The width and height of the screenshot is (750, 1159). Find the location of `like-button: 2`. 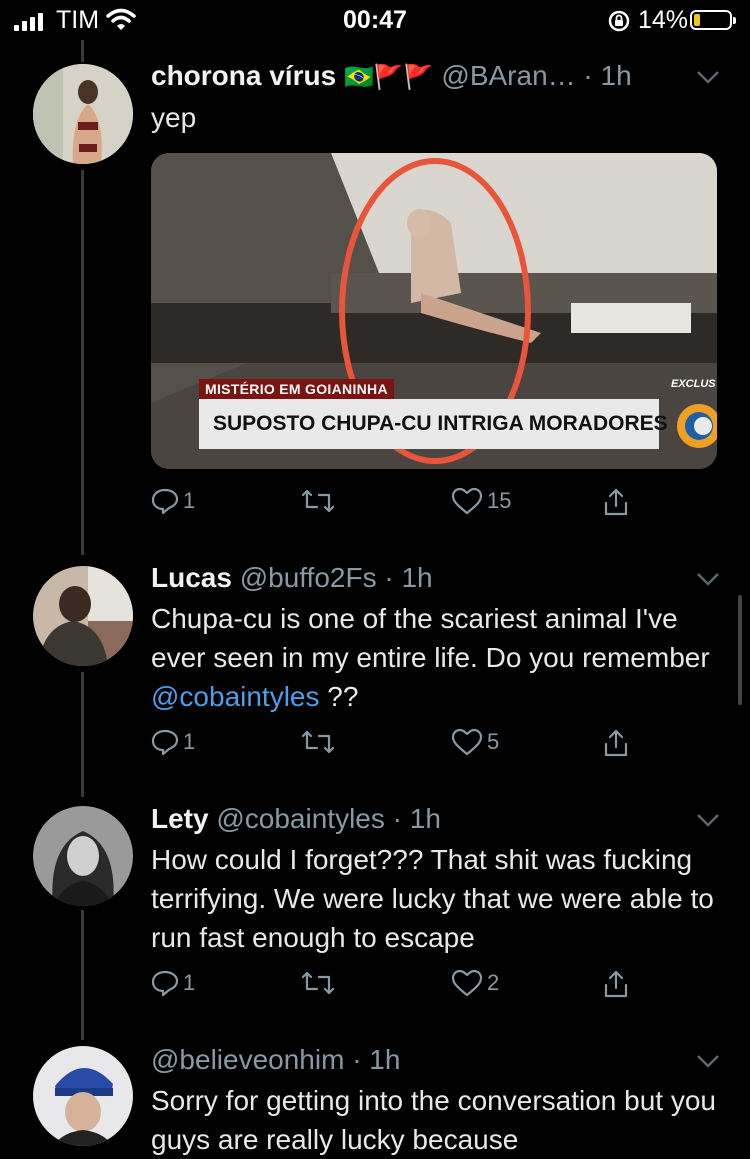

like-button: 2 is located at coordinates (475, 983).